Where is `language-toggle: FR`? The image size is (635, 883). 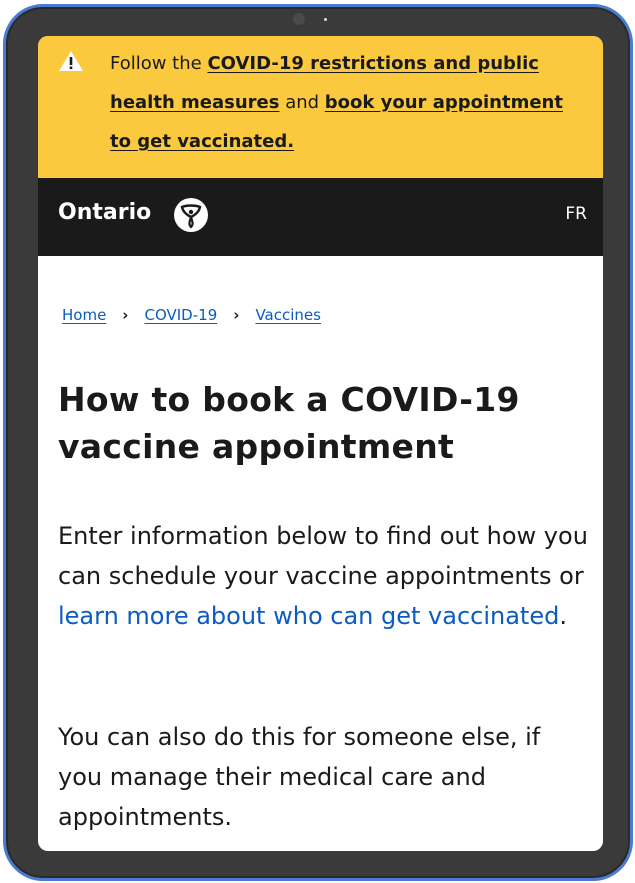 language-toggle: FR is located at coordinates (576, 214).